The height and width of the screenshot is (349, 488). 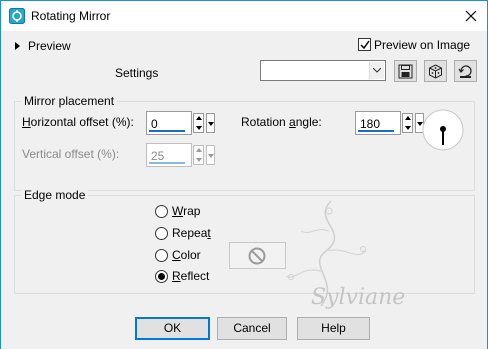 What do you see at coordinates (407, 123) in the screenshot?
I see `rotation-angle-stepper` at bounding box center [407, 123].